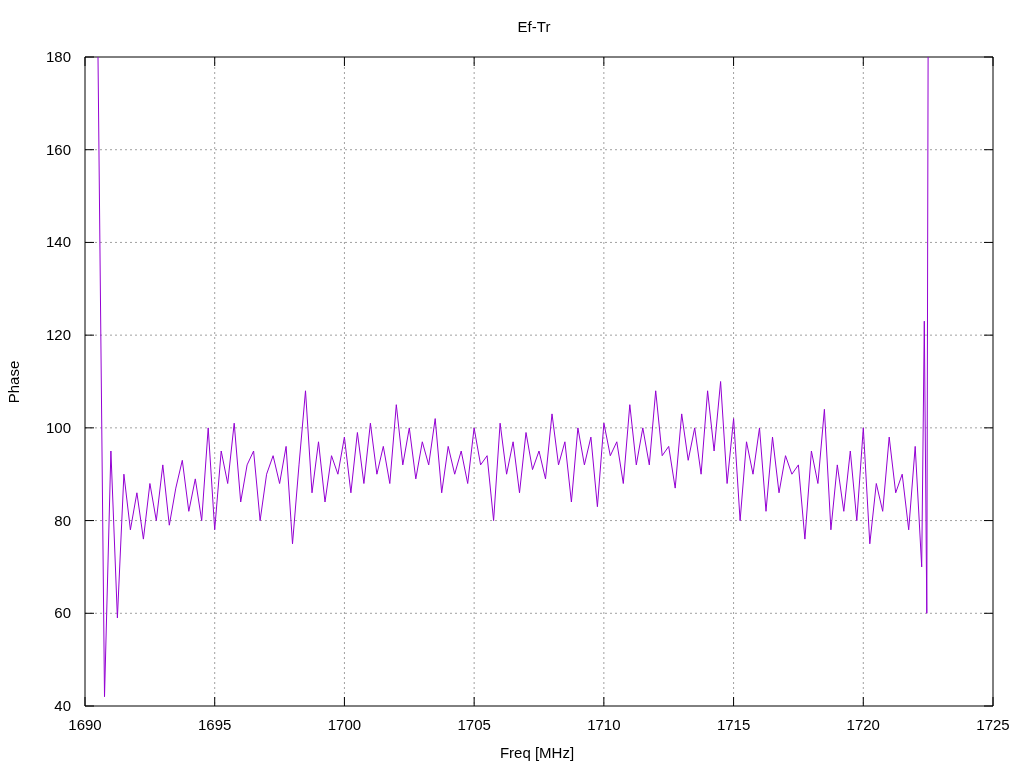 The height and width of the screenshot is (768, 1024). What do you see at coordinates (62, 613) in the screenshot?
I see `y-tick-label: 60` at bounding box center [62, 613].